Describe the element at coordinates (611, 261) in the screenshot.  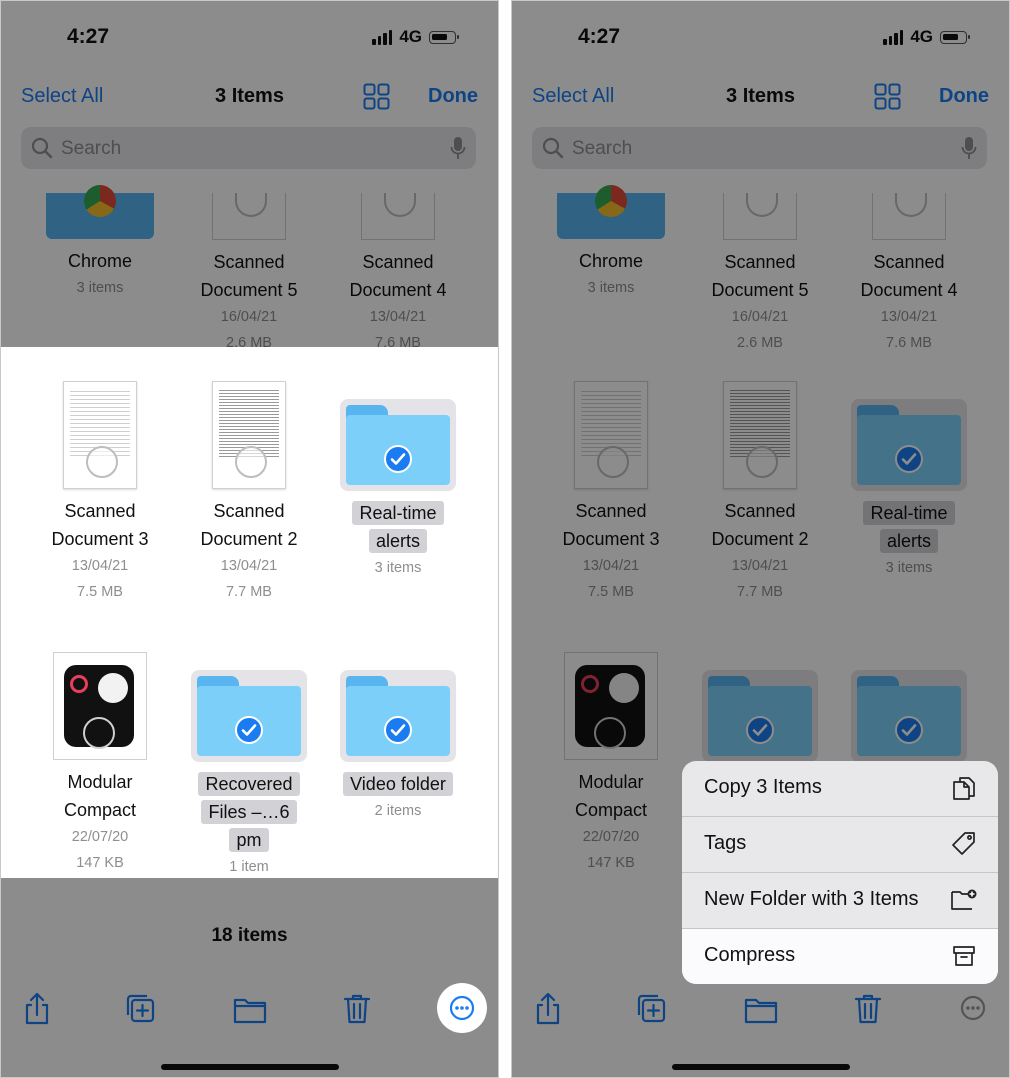
I see `file-name: Chrome` at that location.